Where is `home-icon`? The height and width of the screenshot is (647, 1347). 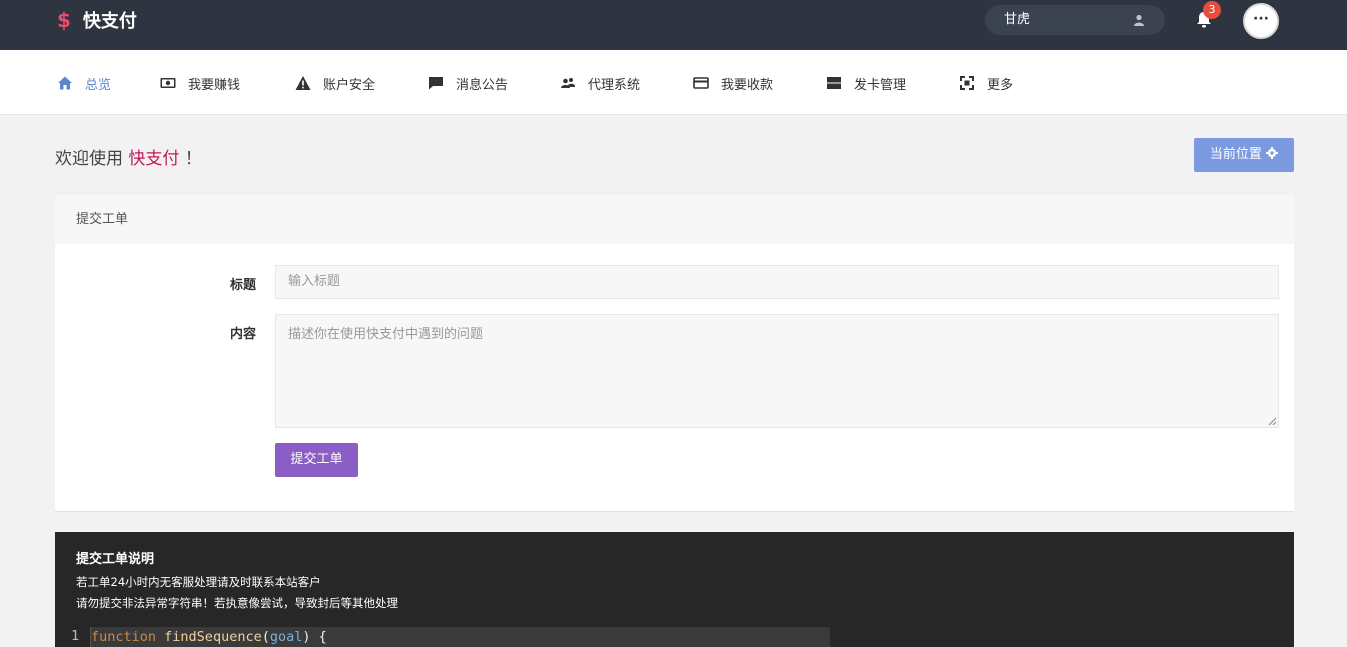 home-icon is located at coordinates (65, 83).